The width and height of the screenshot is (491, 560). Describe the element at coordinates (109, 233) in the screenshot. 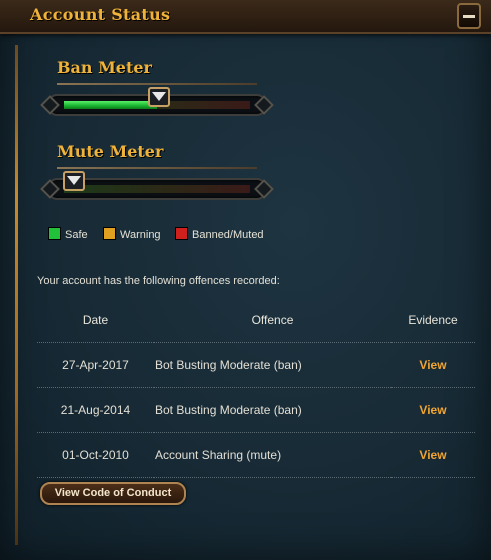

I see `warning-swatch-icon` at that location.